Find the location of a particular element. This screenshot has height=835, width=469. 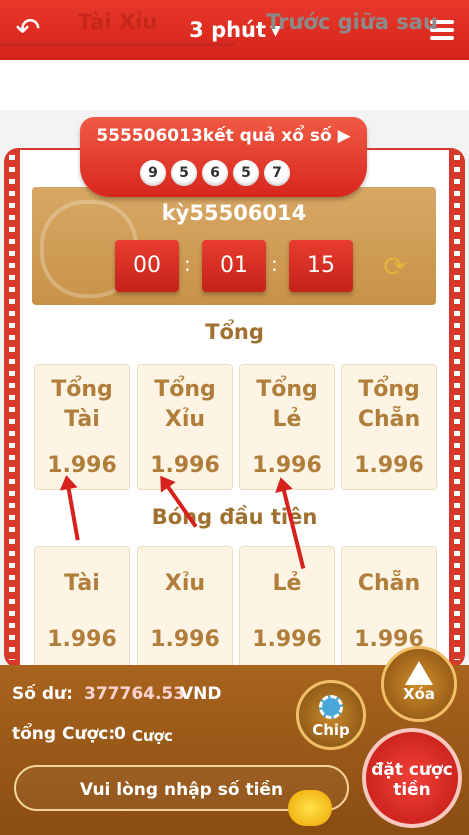

clear-button: Xóa is located at coordinates (419, 684).